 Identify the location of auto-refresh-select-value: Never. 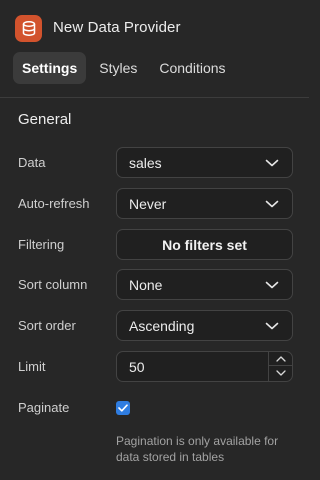
(148, 203).